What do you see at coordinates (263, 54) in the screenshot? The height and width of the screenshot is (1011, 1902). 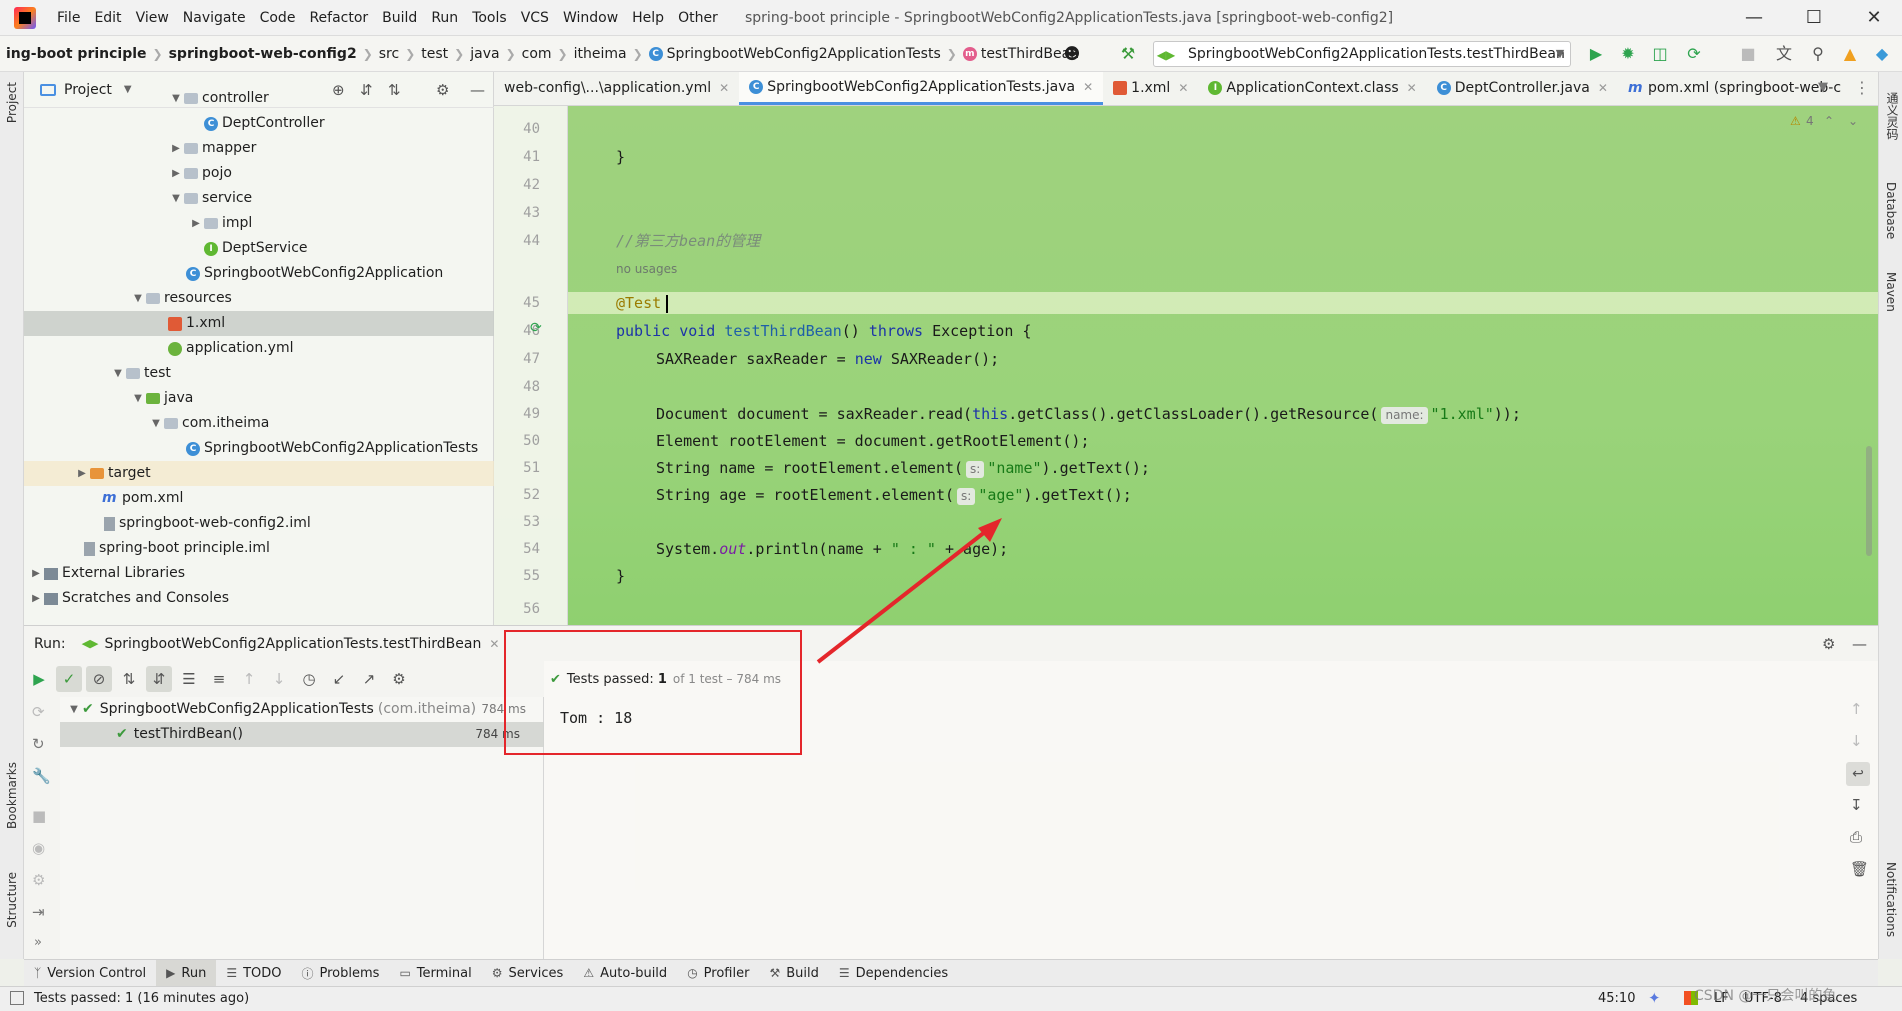 I see `breadcrumb-module: springboot-web-config2` at bounding box center [263, 54].